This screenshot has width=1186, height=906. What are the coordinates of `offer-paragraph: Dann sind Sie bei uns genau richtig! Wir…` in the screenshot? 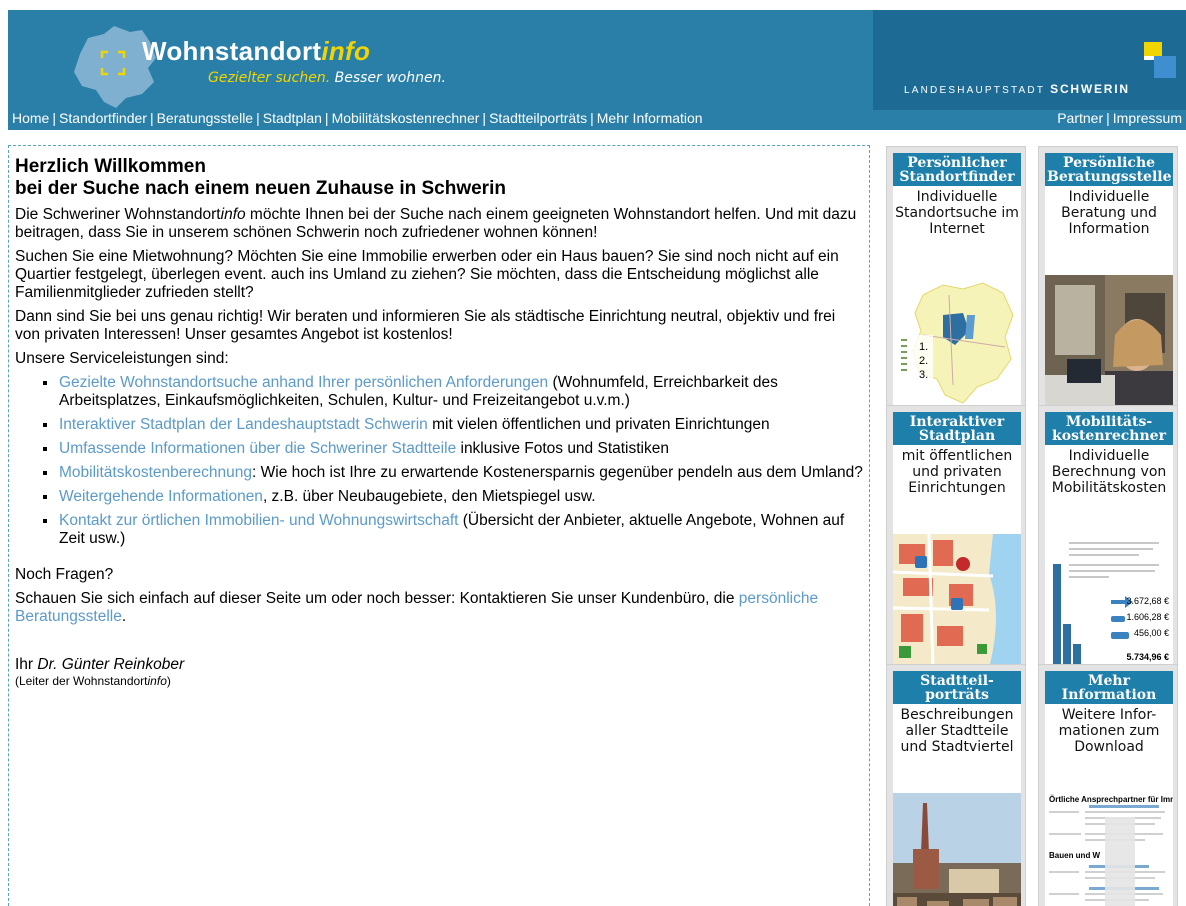 It's located at (425, 325).